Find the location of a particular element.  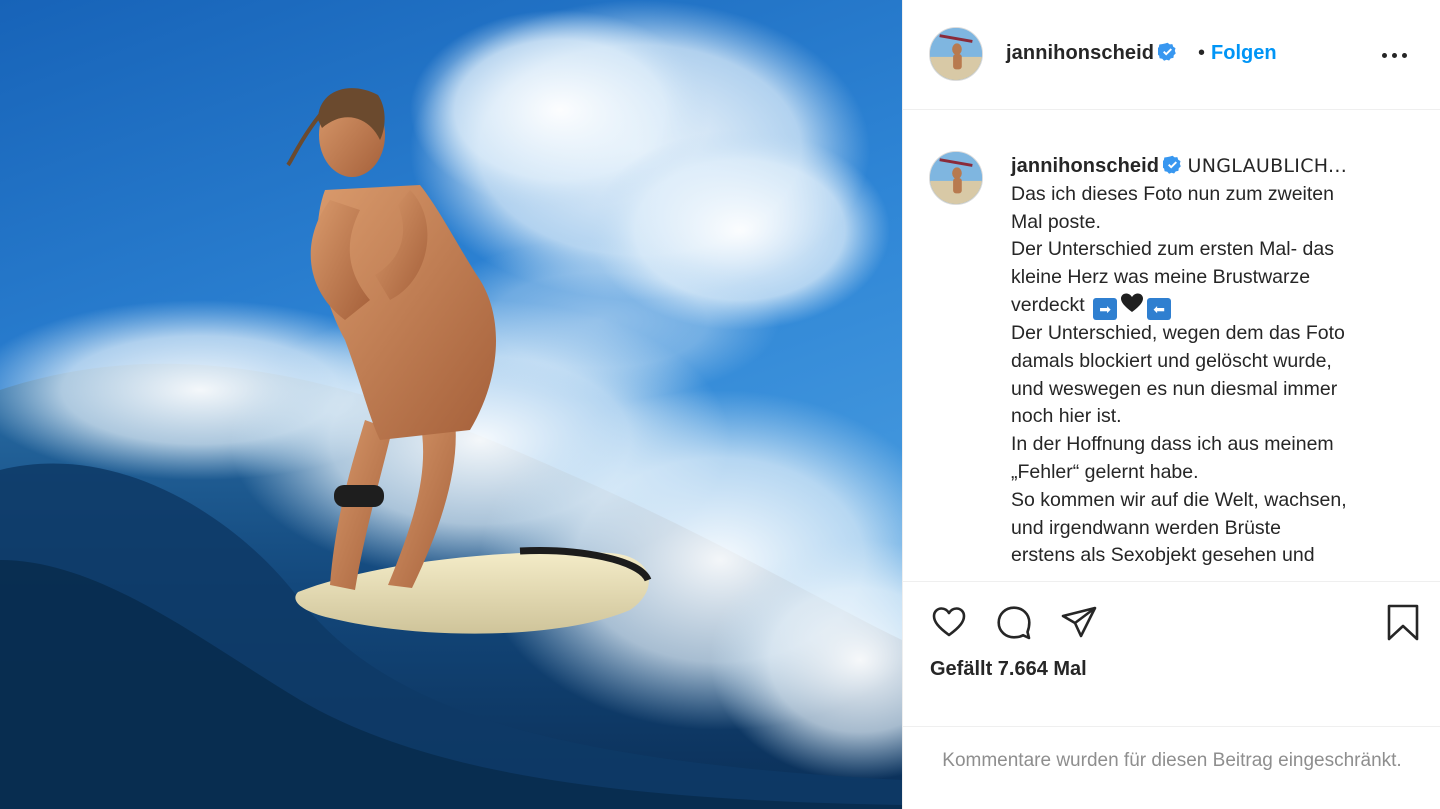

caption-line: damals blockiert und gelöscht wurde, is located at coordinates (1171, 360).